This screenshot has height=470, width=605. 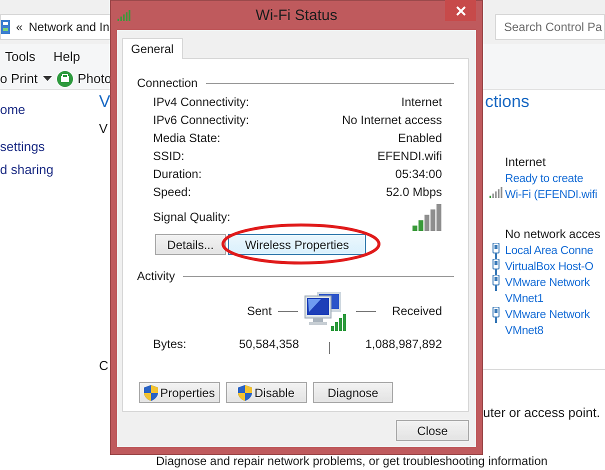 I want to click on field-label: Duration:, so click(x=177, y=174).